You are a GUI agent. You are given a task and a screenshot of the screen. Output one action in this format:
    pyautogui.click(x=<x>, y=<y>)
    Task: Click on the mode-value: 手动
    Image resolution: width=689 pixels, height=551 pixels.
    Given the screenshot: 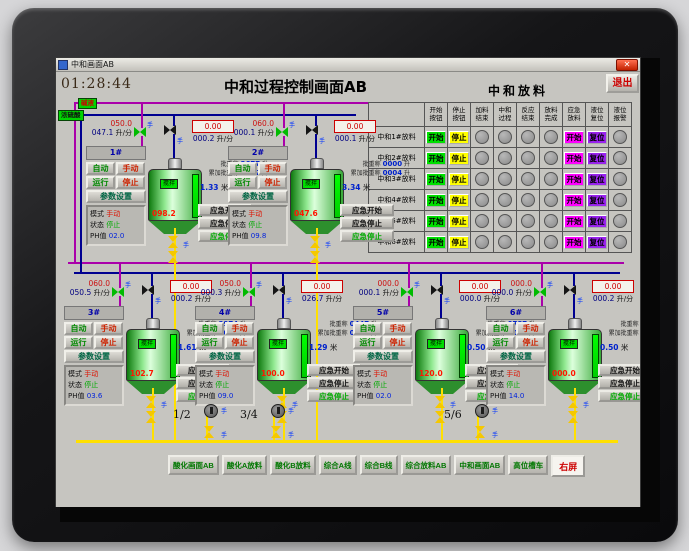 What is the action you would take?
    pyautogui.click(x=91, y=374)
    